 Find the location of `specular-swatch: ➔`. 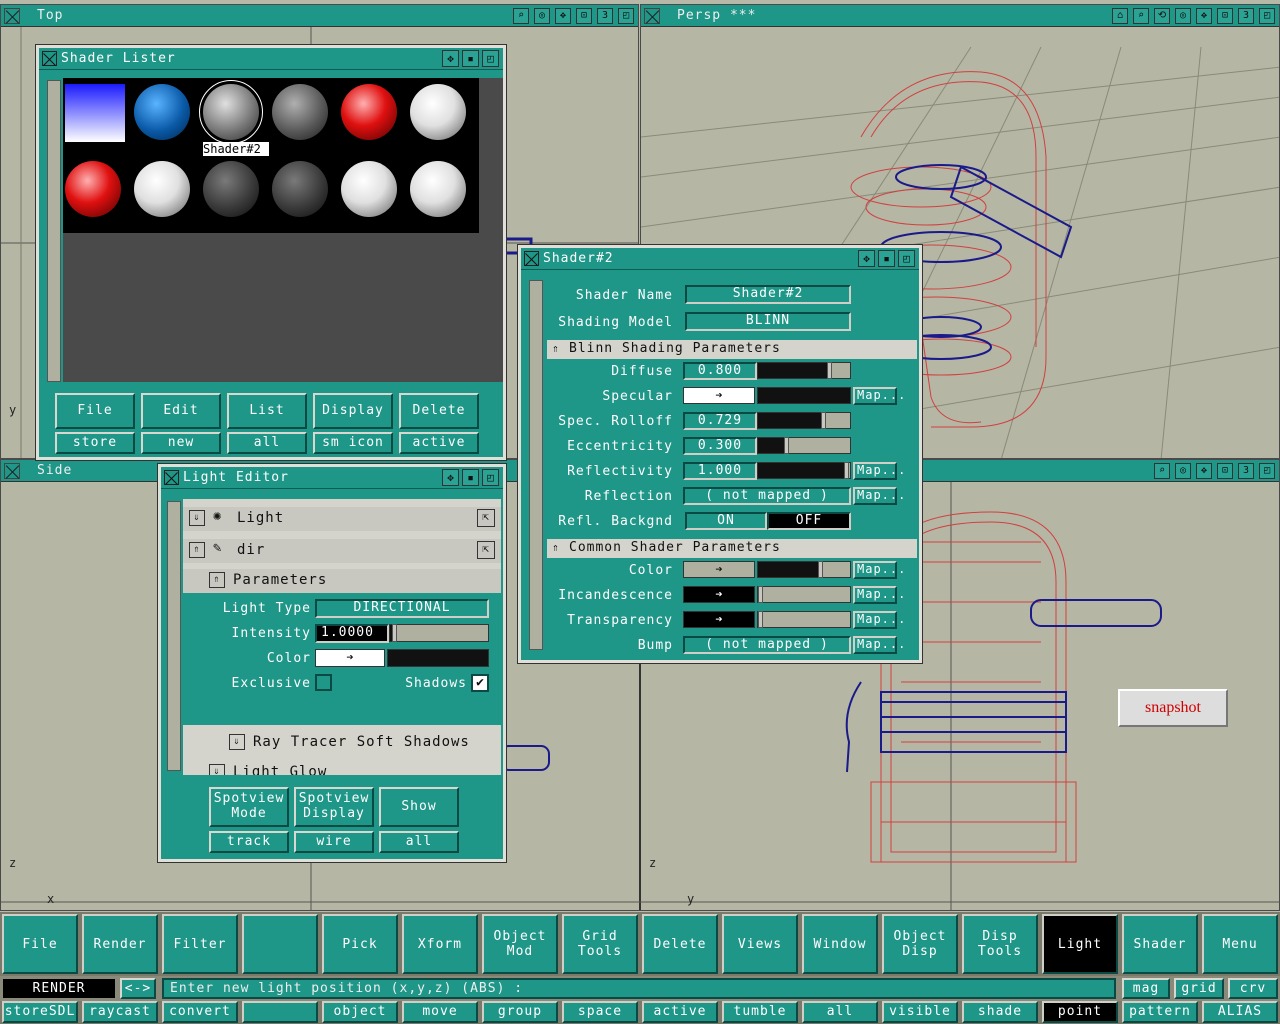

specular-swatch: ➔ is located at coordinates (719, 395).